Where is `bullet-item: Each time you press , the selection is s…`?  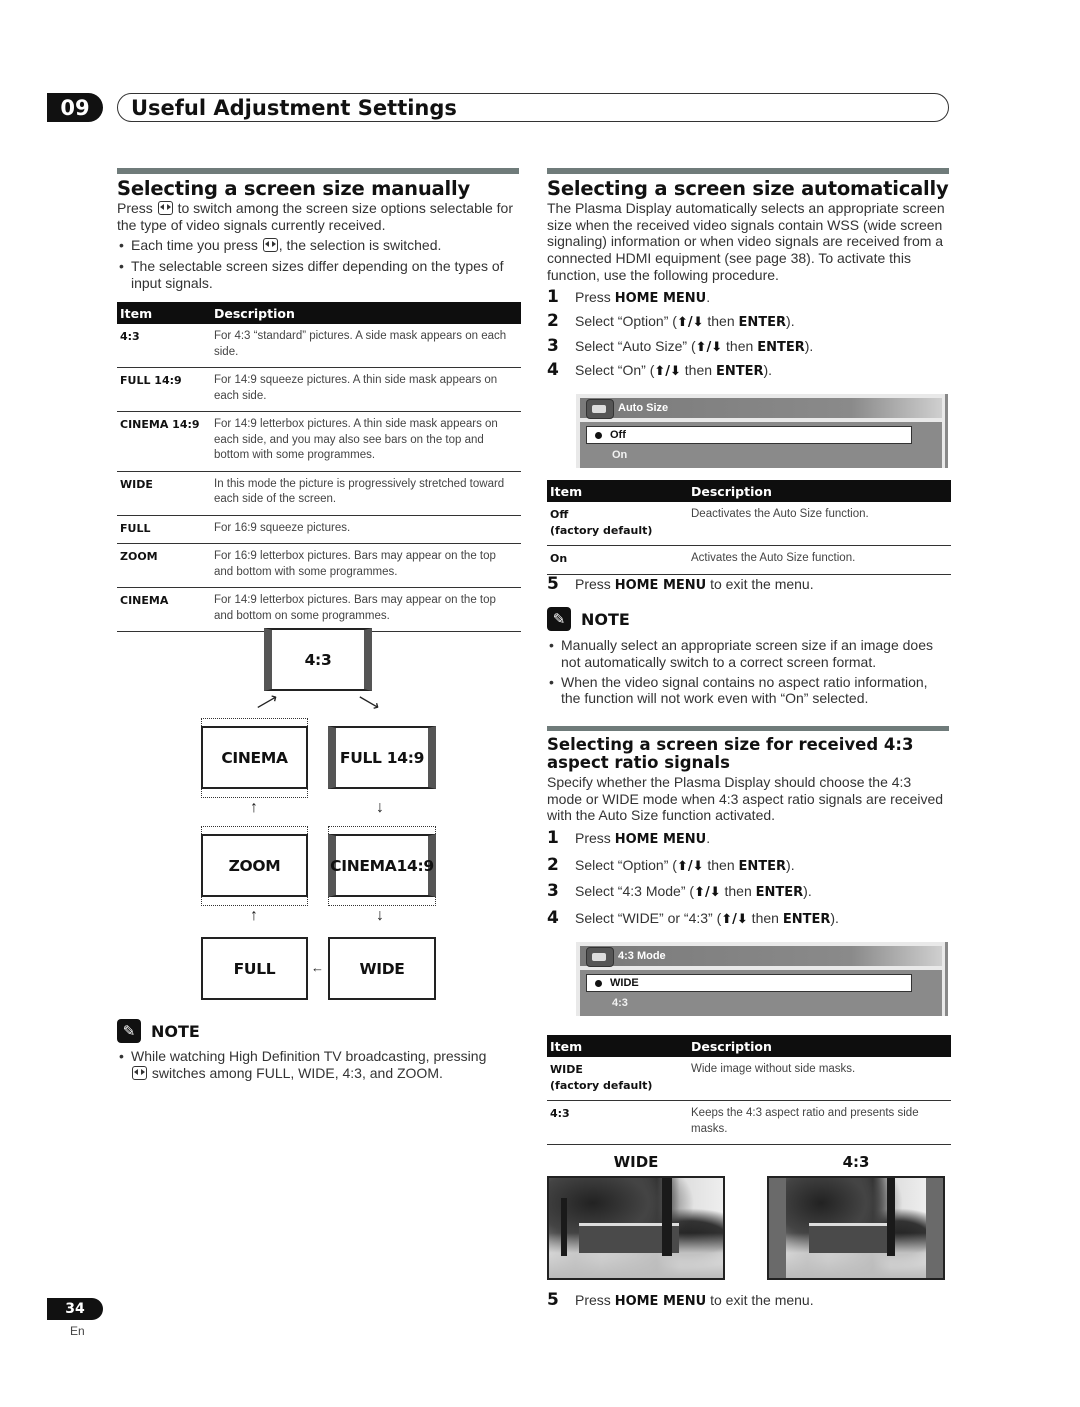 bullet-item: Each time you press , the selection is s… is located at coordinates (318, 245).